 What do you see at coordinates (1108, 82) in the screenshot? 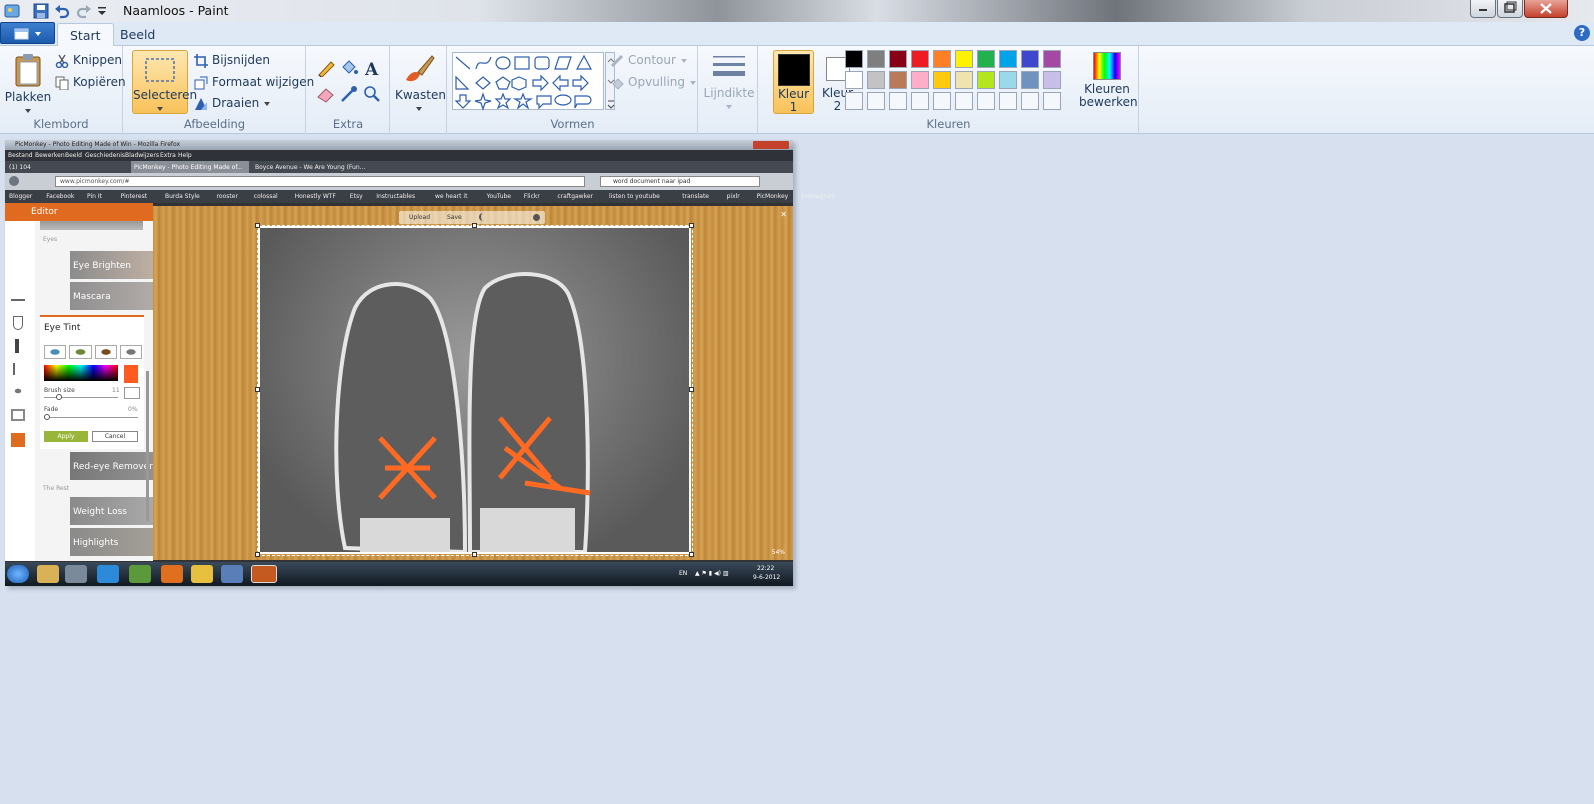
I see `edit-colors-button: Kleuren bewerken` at bounding box center [1108, 82].